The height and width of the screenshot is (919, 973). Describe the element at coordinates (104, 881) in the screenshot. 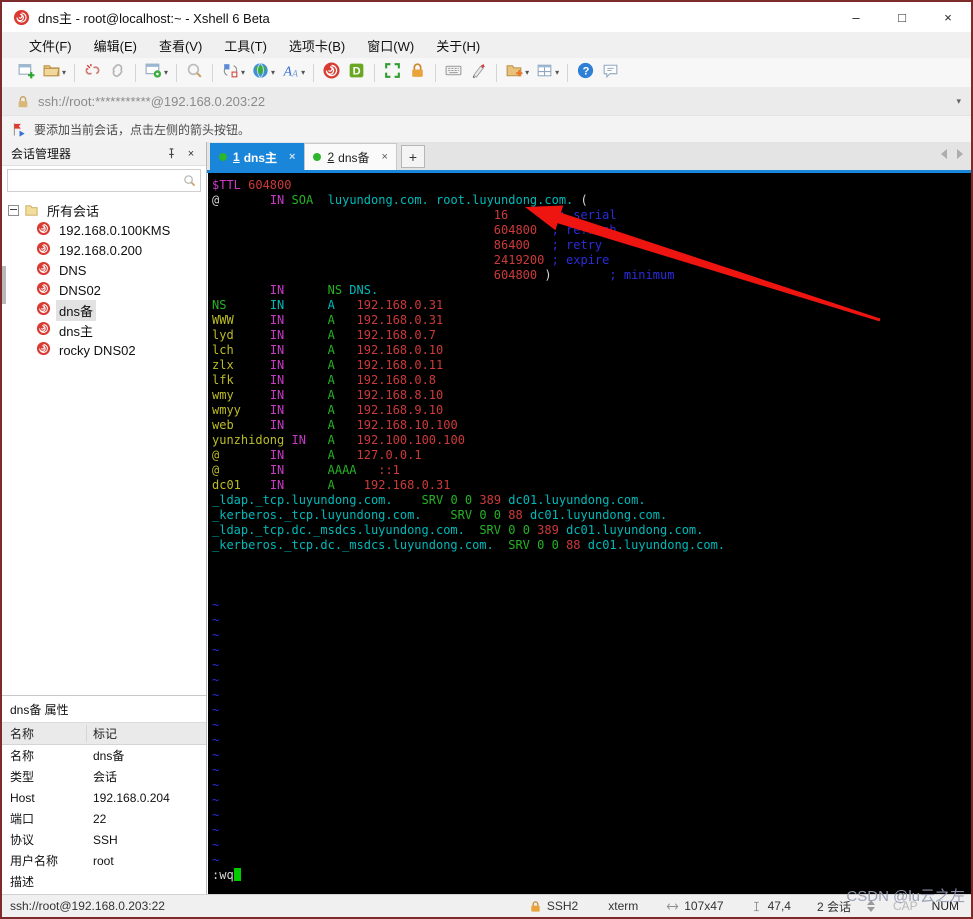

I see `property-row: 描述` at that location.